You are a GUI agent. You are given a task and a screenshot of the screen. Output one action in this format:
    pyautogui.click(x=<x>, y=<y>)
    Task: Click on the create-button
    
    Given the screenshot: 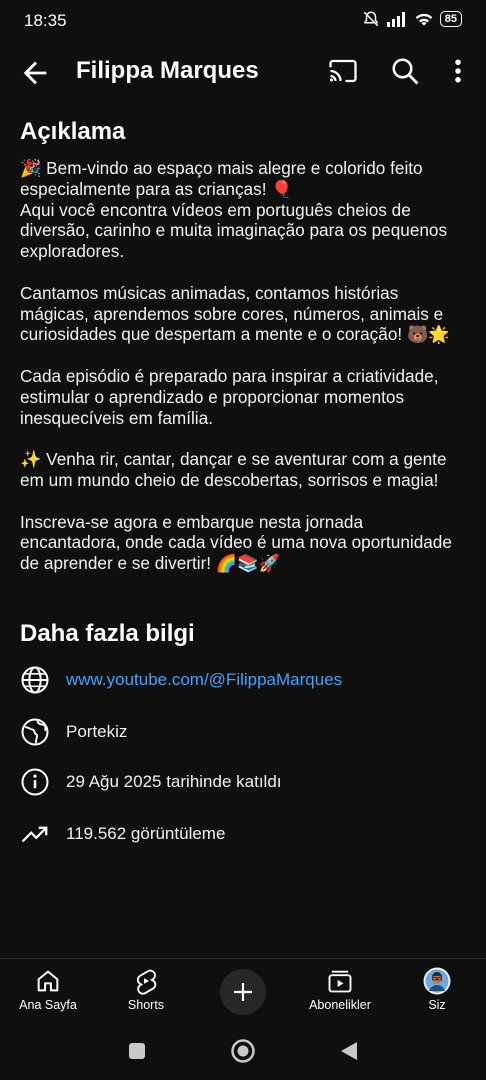 What is the action you would take?
    pyautogui.click(x=243, y=992)
    